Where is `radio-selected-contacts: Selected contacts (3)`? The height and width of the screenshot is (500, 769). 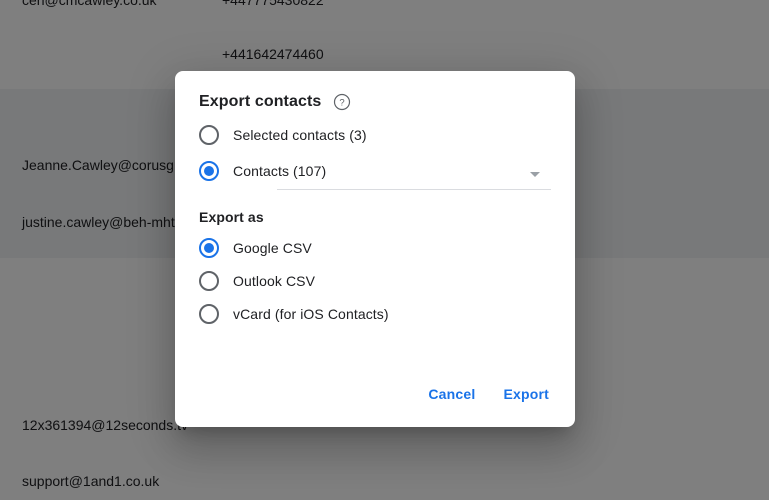 radio-selected-contacts: Selected contacts (3) is located at coordinates (375, 135).